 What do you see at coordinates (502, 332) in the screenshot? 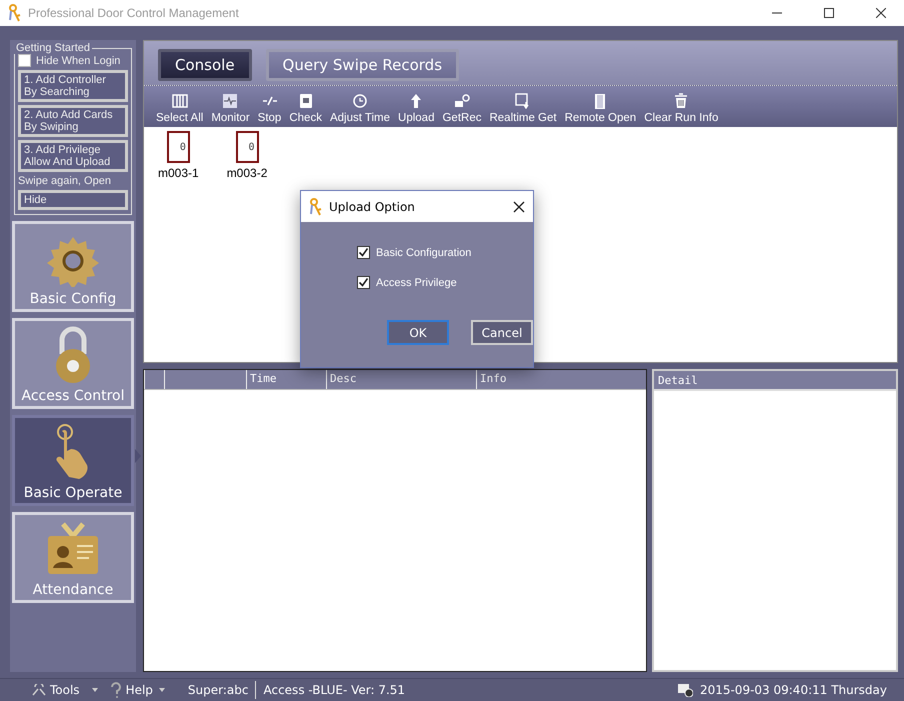
I see `cancel-button: Cancel` at bounding box center [502, 332].